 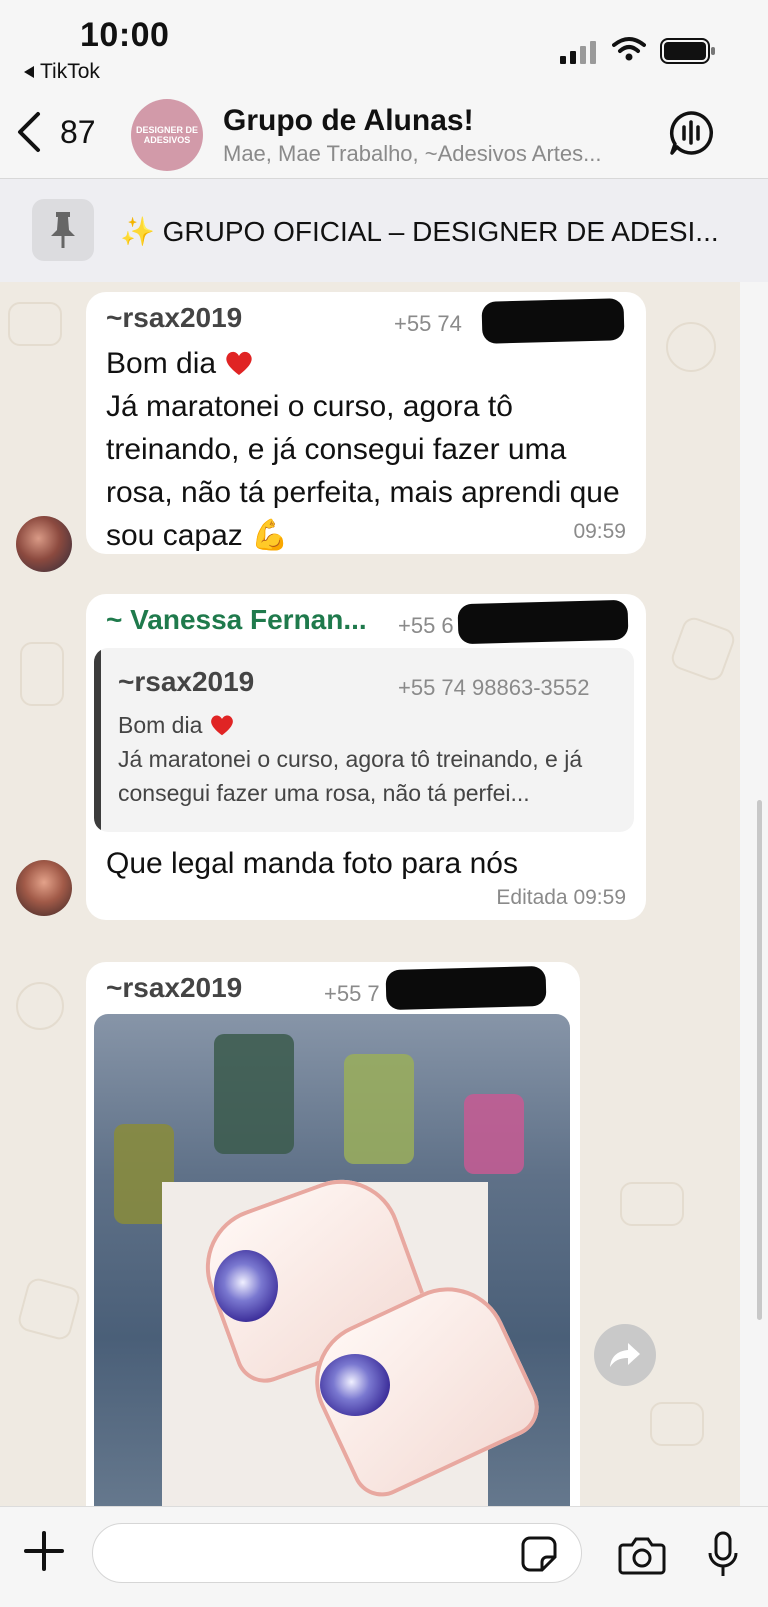 I want to click on camera-icon, so click(x=642, y=1555).